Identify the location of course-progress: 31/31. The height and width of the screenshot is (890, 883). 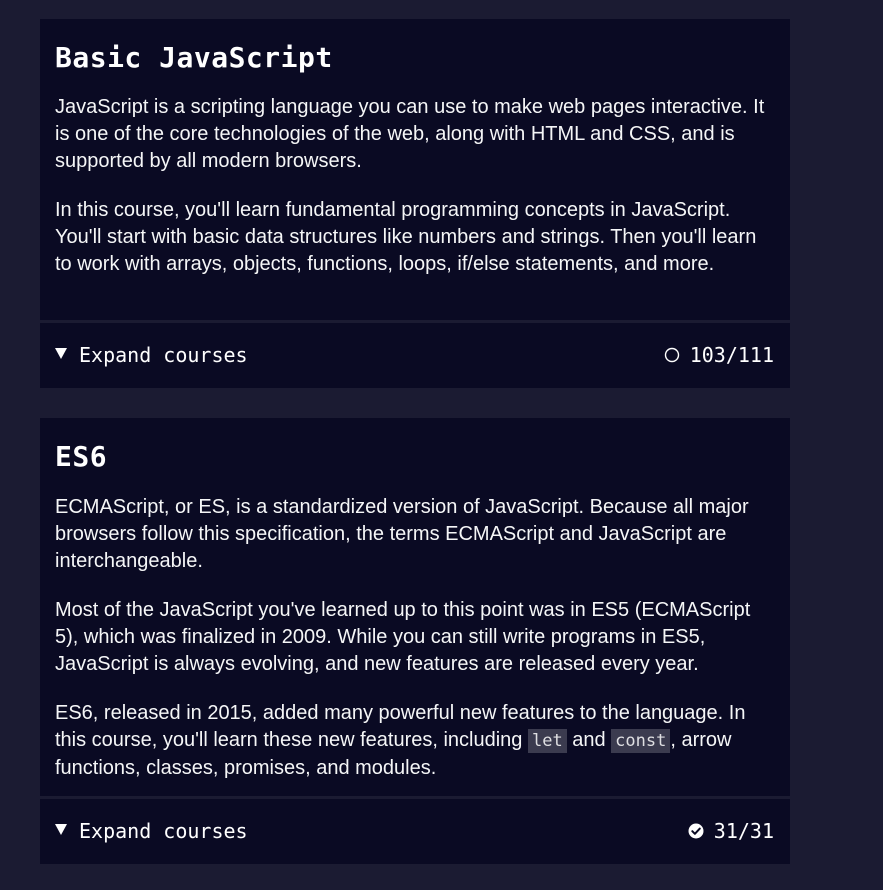
(731, 831).